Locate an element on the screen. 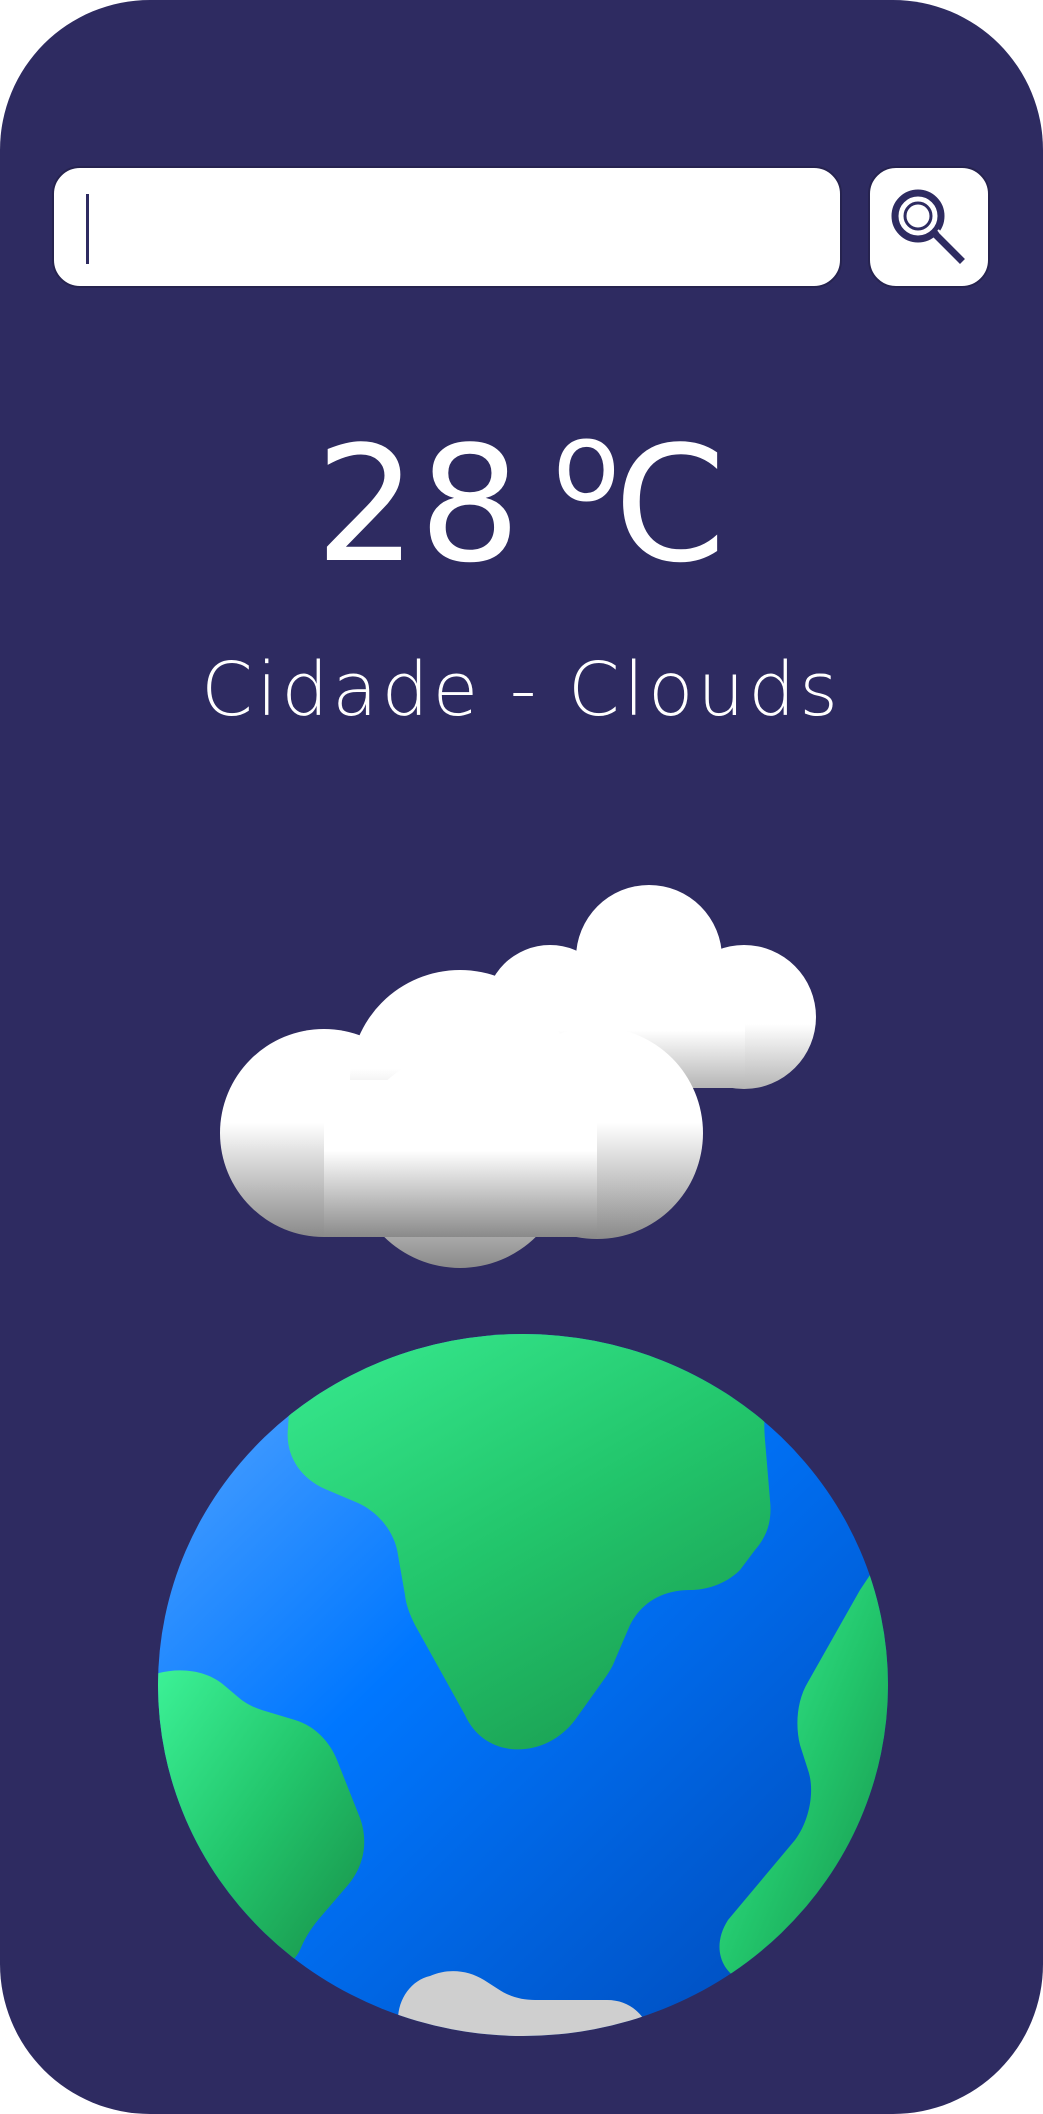 The image size is (1043, 2114). clouds-icon is located at coordinates (518, 1076).